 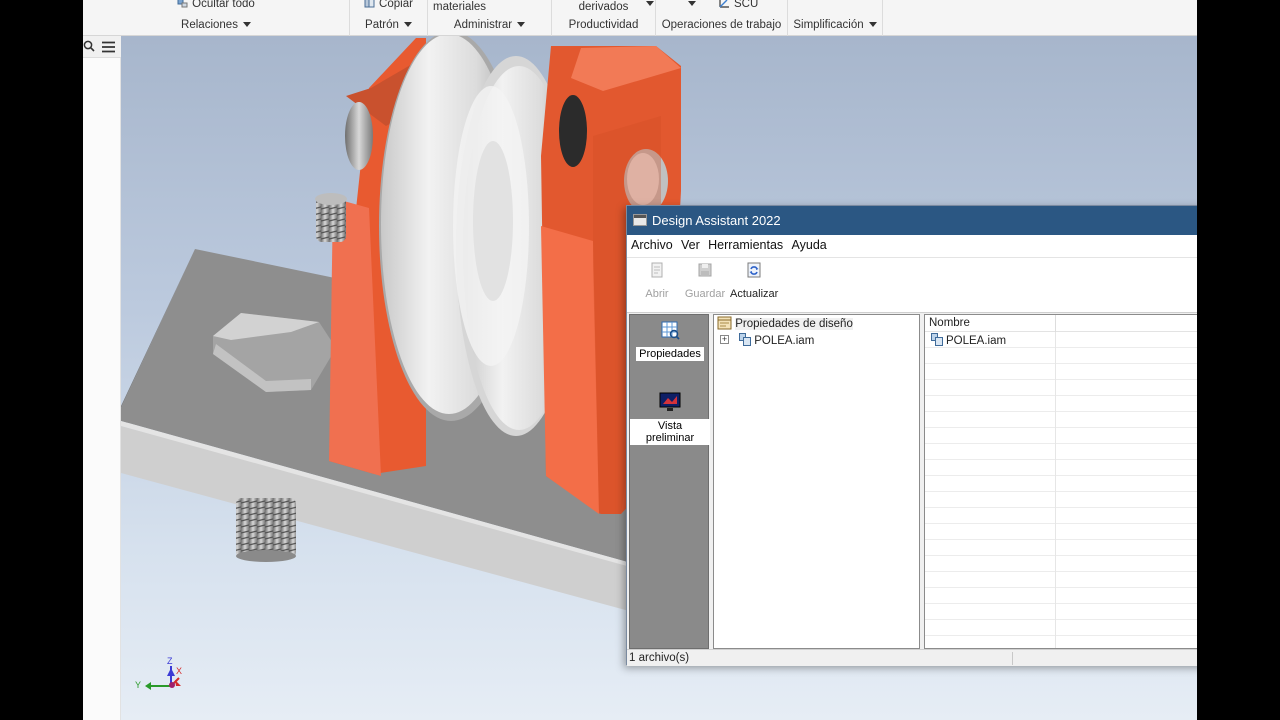 What do you see at coordinates (746, 5) in the screenshot?
I see `ucs-label: SCU` at bounding box center [746, 5].